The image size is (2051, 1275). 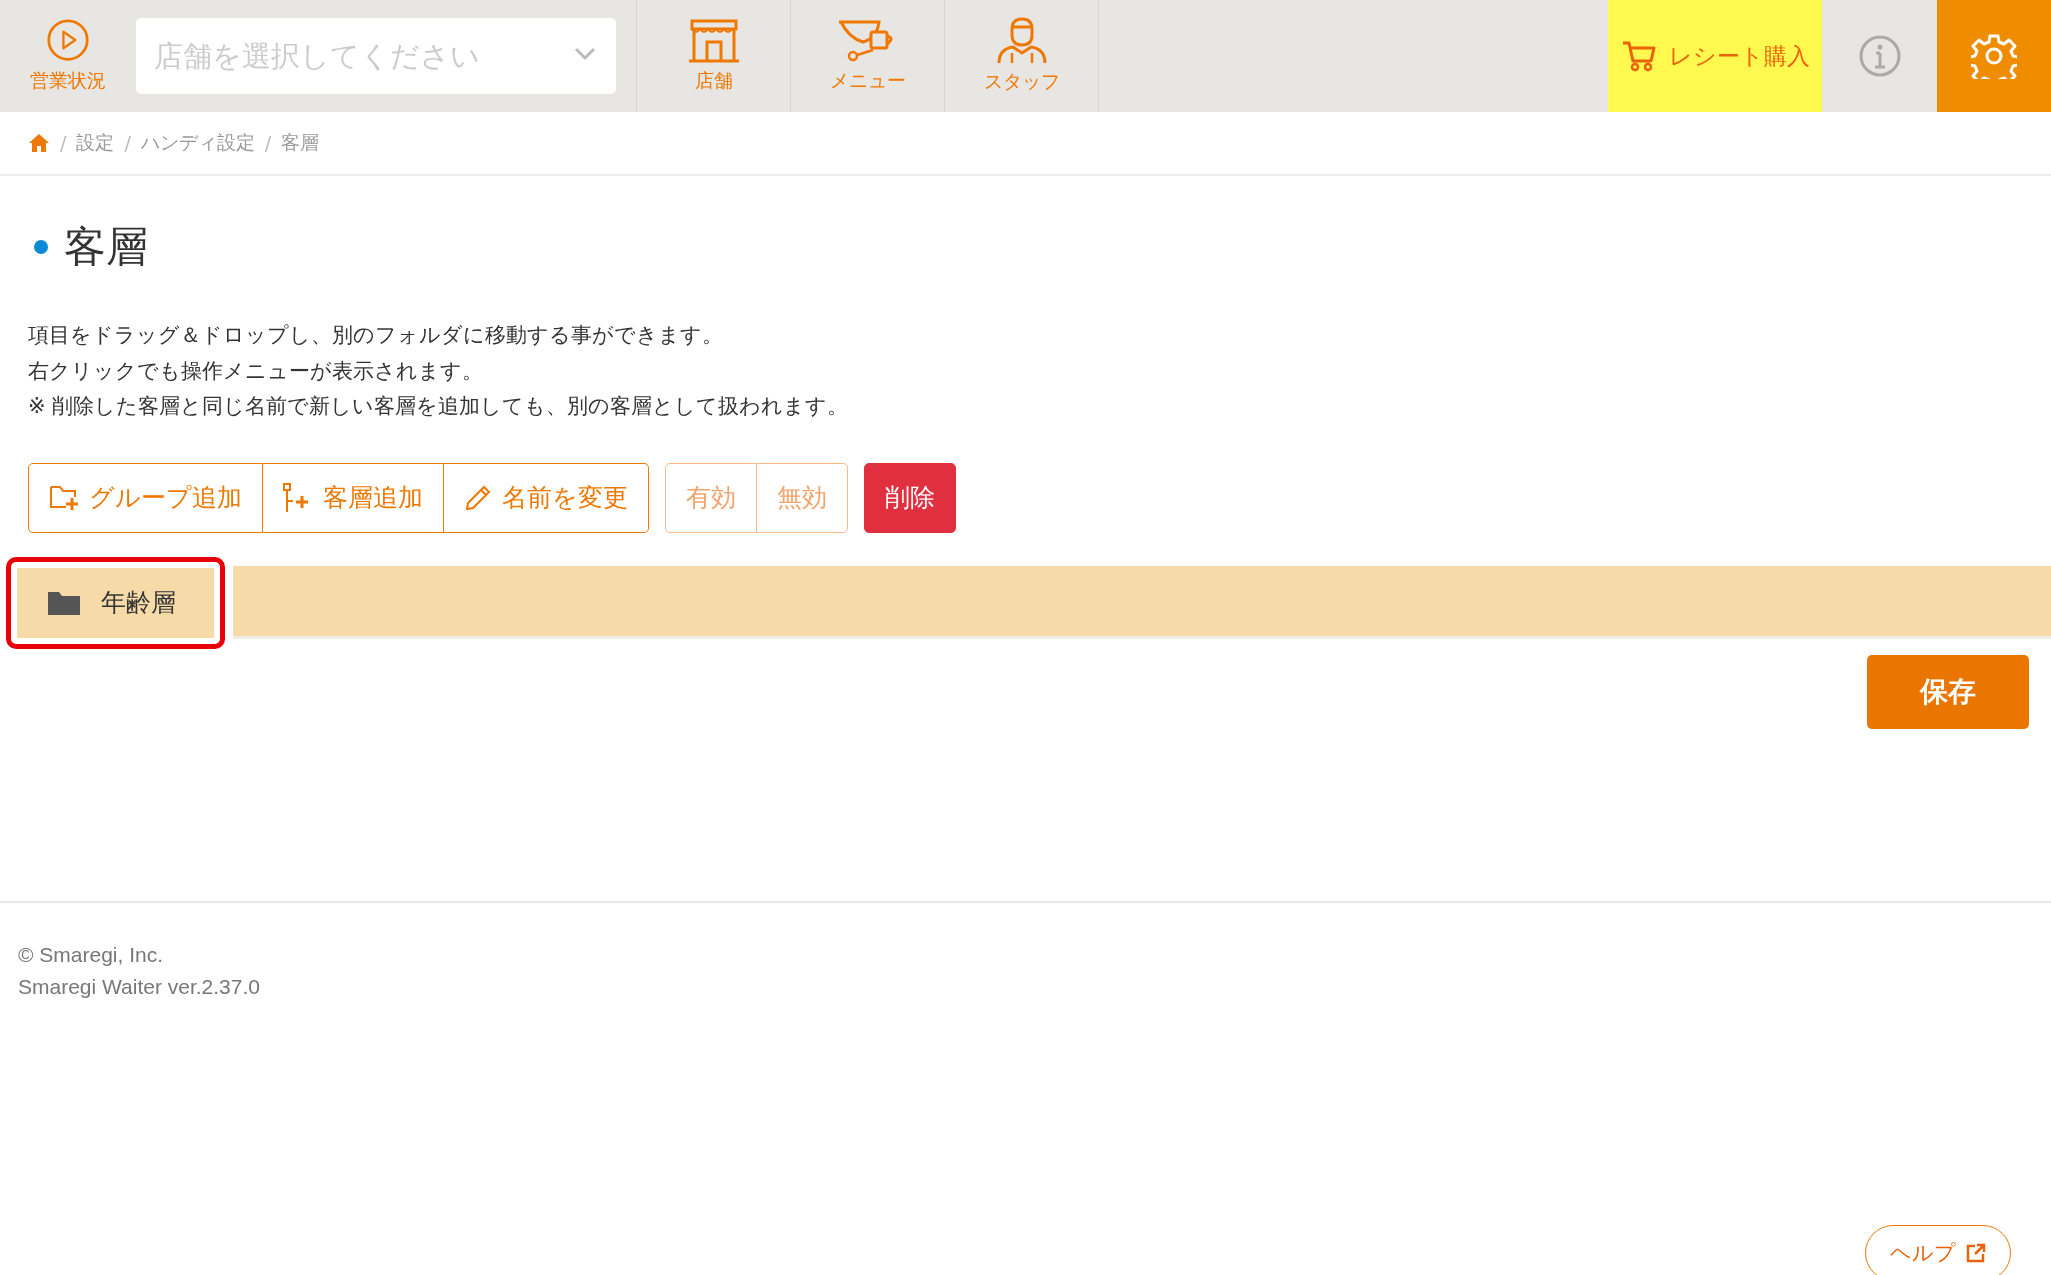 I want to click on info-icon, so click(x=1879, y=56).